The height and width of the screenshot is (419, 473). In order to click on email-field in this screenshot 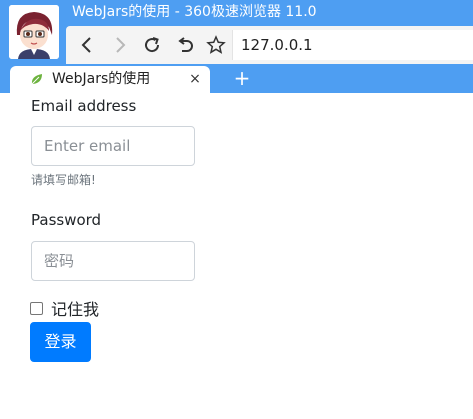, I will do `click(113, 146)`.